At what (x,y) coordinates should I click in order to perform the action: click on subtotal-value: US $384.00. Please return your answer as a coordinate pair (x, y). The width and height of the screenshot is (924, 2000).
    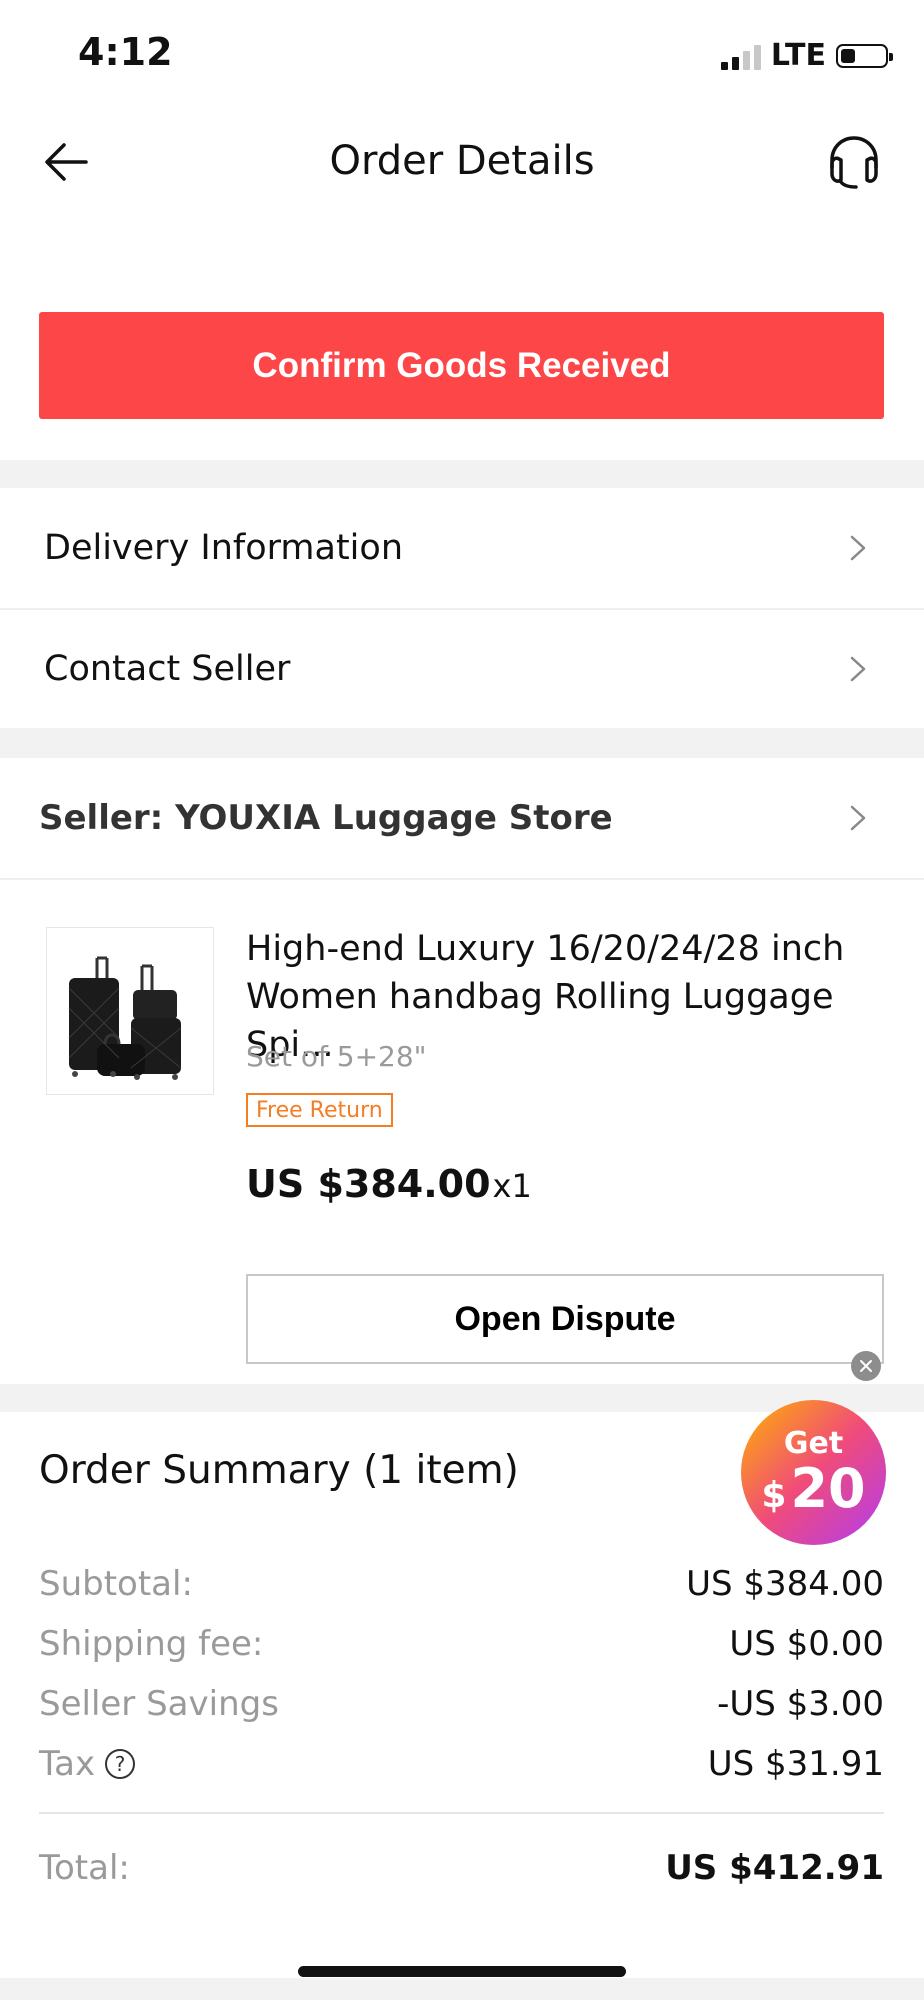
    Looking at the image, I should click on (785, 1584).